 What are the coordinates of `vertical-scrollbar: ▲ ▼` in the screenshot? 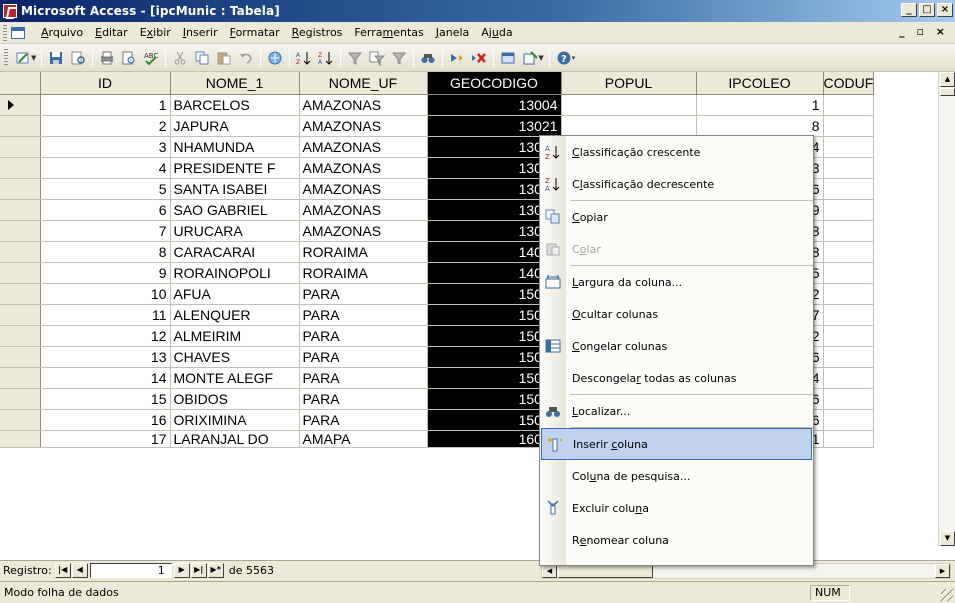 It's located at (946, 309).